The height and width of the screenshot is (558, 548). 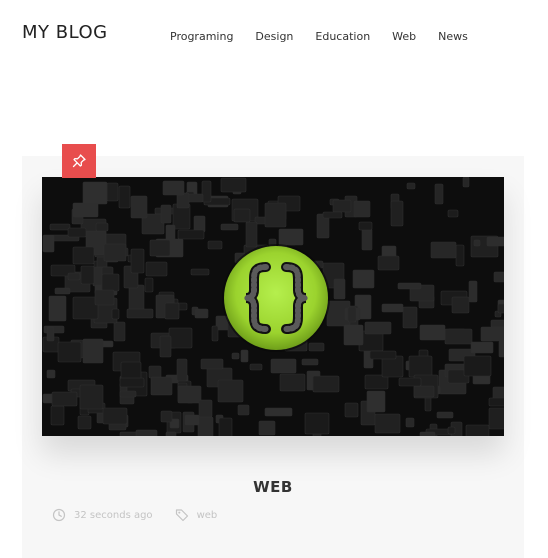 I want to click on post-tag-link: web, so click(x=207, y=515).